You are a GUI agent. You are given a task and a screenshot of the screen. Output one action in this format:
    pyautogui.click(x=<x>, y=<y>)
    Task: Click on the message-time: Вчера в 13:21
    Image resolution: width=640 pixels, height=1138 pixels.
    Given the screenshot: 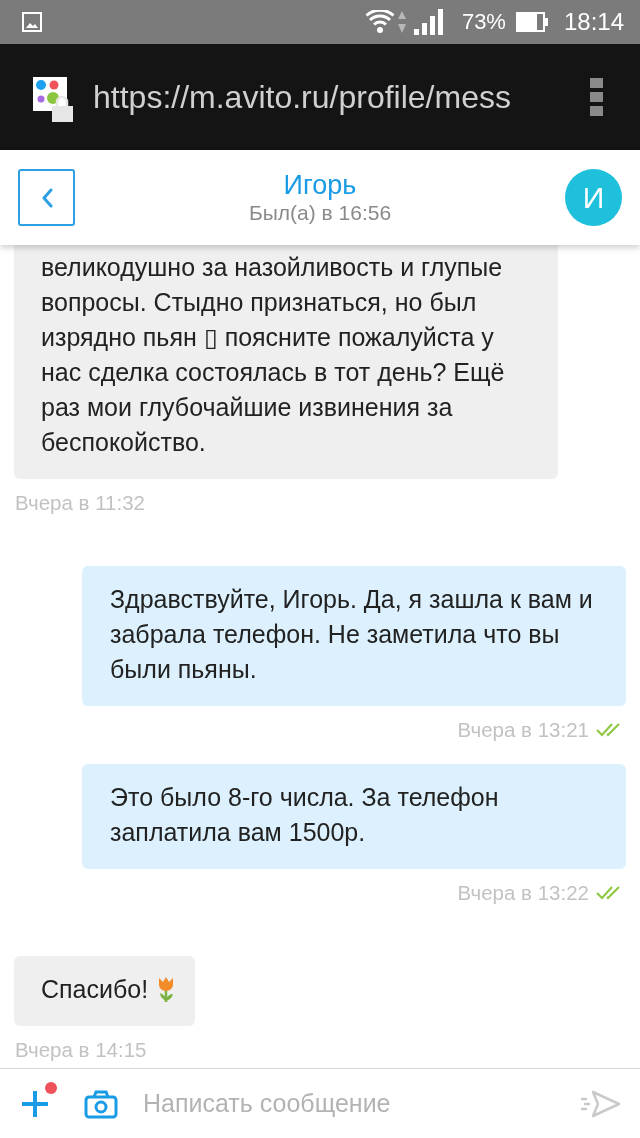 What is the action you would take?
    pyautogui.click(x=523, y=730)
    